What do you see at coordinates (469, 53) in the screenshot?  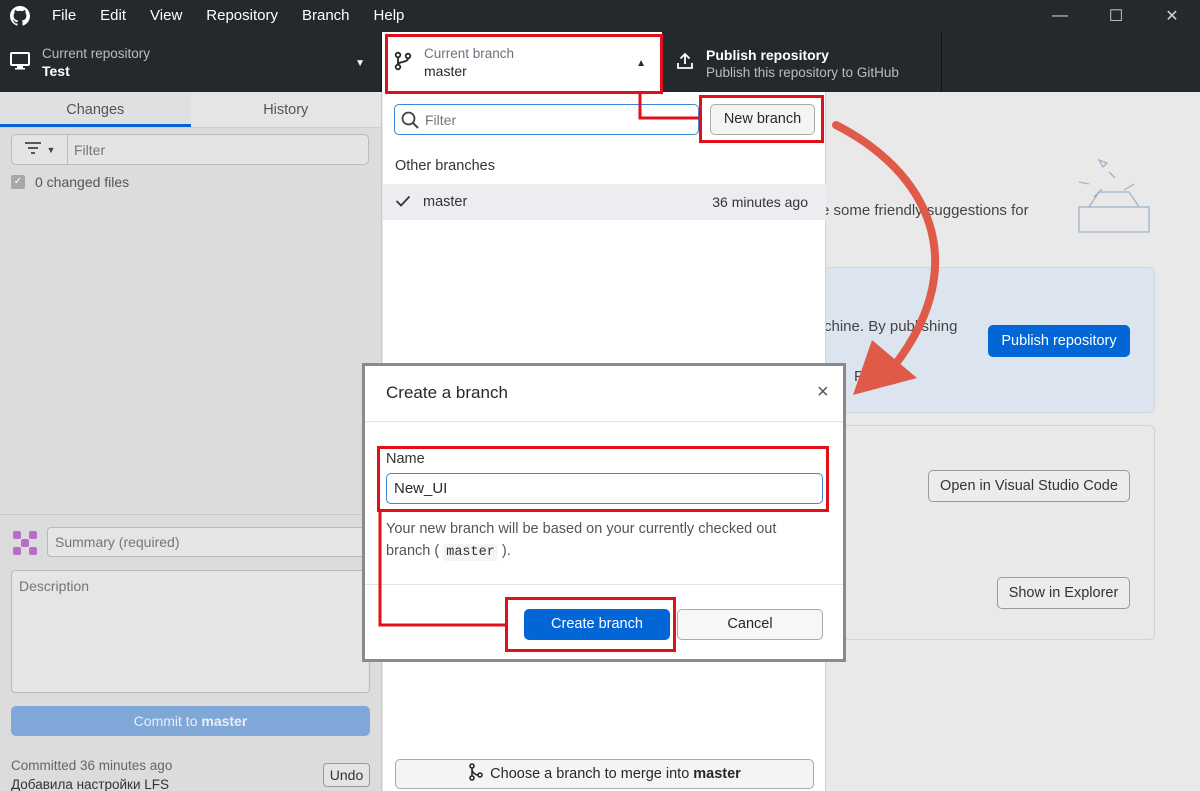 I see `branch-label: Current branch` at bounding box center [469, 53].